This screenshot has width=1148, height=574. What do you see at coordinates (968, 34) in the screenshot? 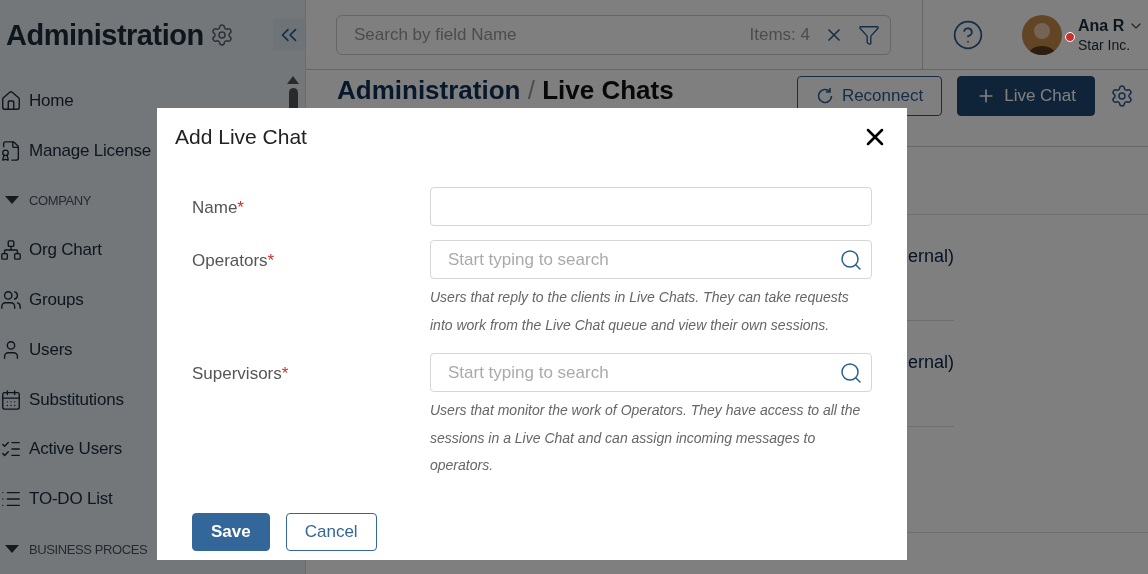
I see `help-button` at bounding box center [968, 34].